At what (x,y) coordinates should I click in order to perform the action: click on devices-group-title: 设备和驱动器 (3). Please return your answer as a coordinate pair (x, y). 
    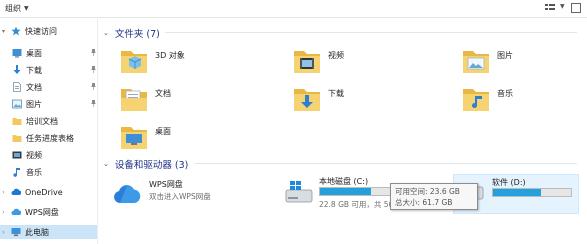
    Looking at the image, I should click on (151, 165).